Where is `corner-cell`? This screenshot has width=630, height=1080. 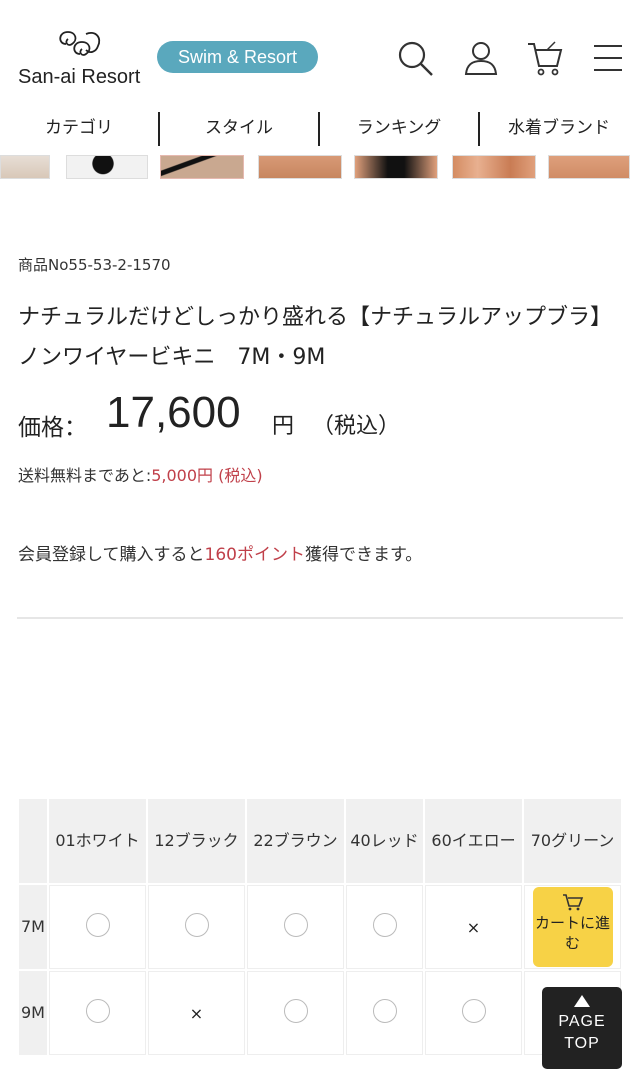 corner-cell is located at coordinates (33, 841).